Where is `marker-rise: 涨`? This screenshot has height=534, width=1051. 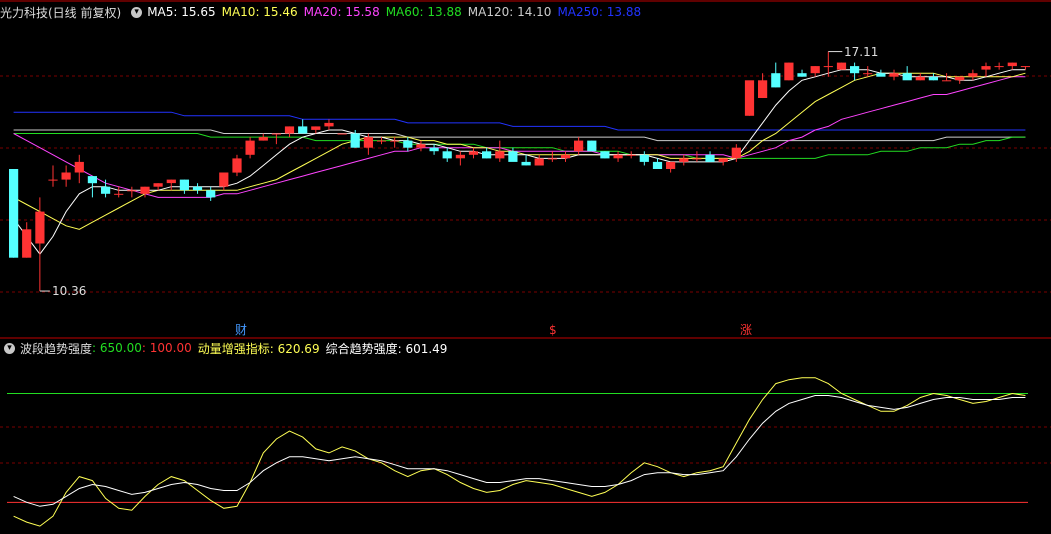 marker-rise: 涨 is located at coordinates (746, 329).